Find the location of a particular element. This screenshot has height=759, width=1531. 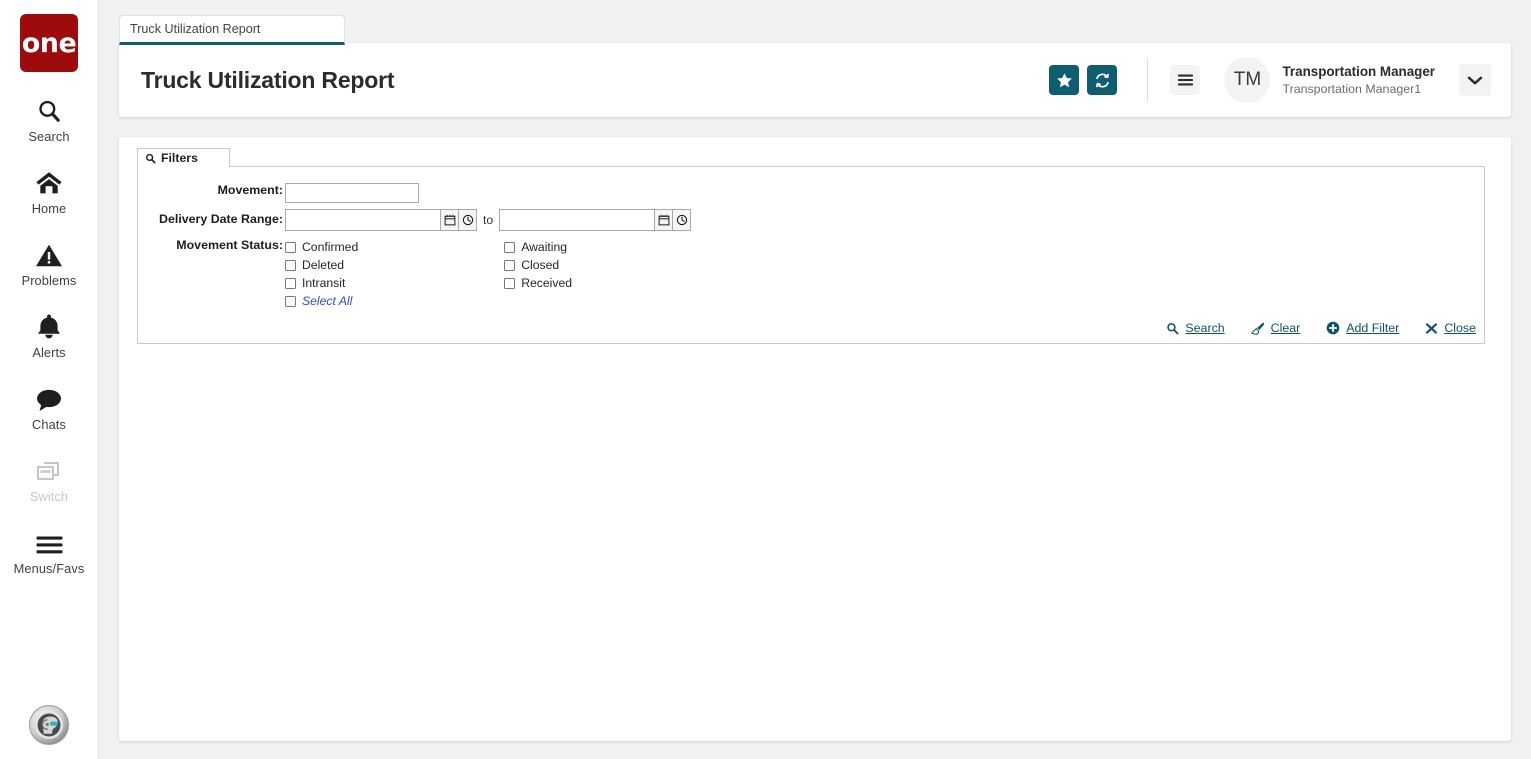

movement-status-column-2: Awaiting Closed Received is located at coordinates (538, 265).